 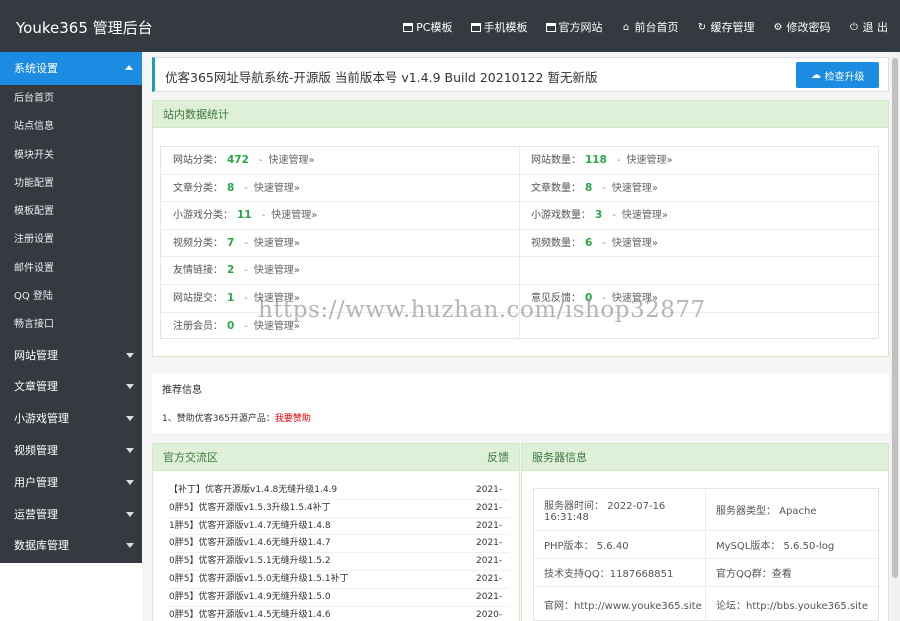 What do you see at coordinates (71, 482) in the screenshot?
I see `sidebar-group-user: 用户管理` at bounding box center [71, 482].